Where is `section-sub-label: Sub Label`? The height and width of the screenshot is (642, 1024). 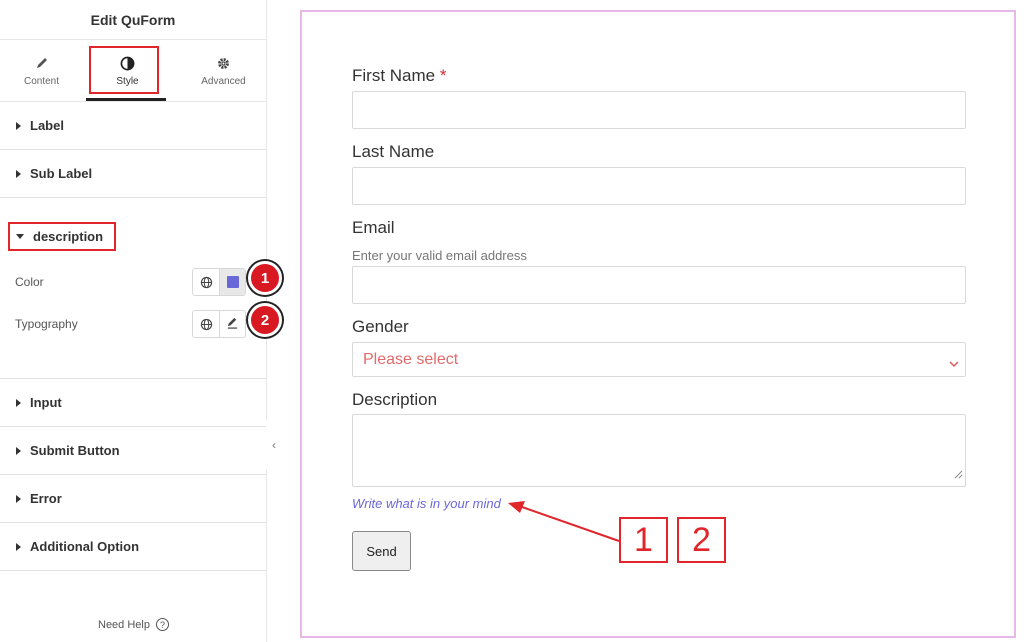
section-sub-label: Sub Label is located at coordinates (133, 174).